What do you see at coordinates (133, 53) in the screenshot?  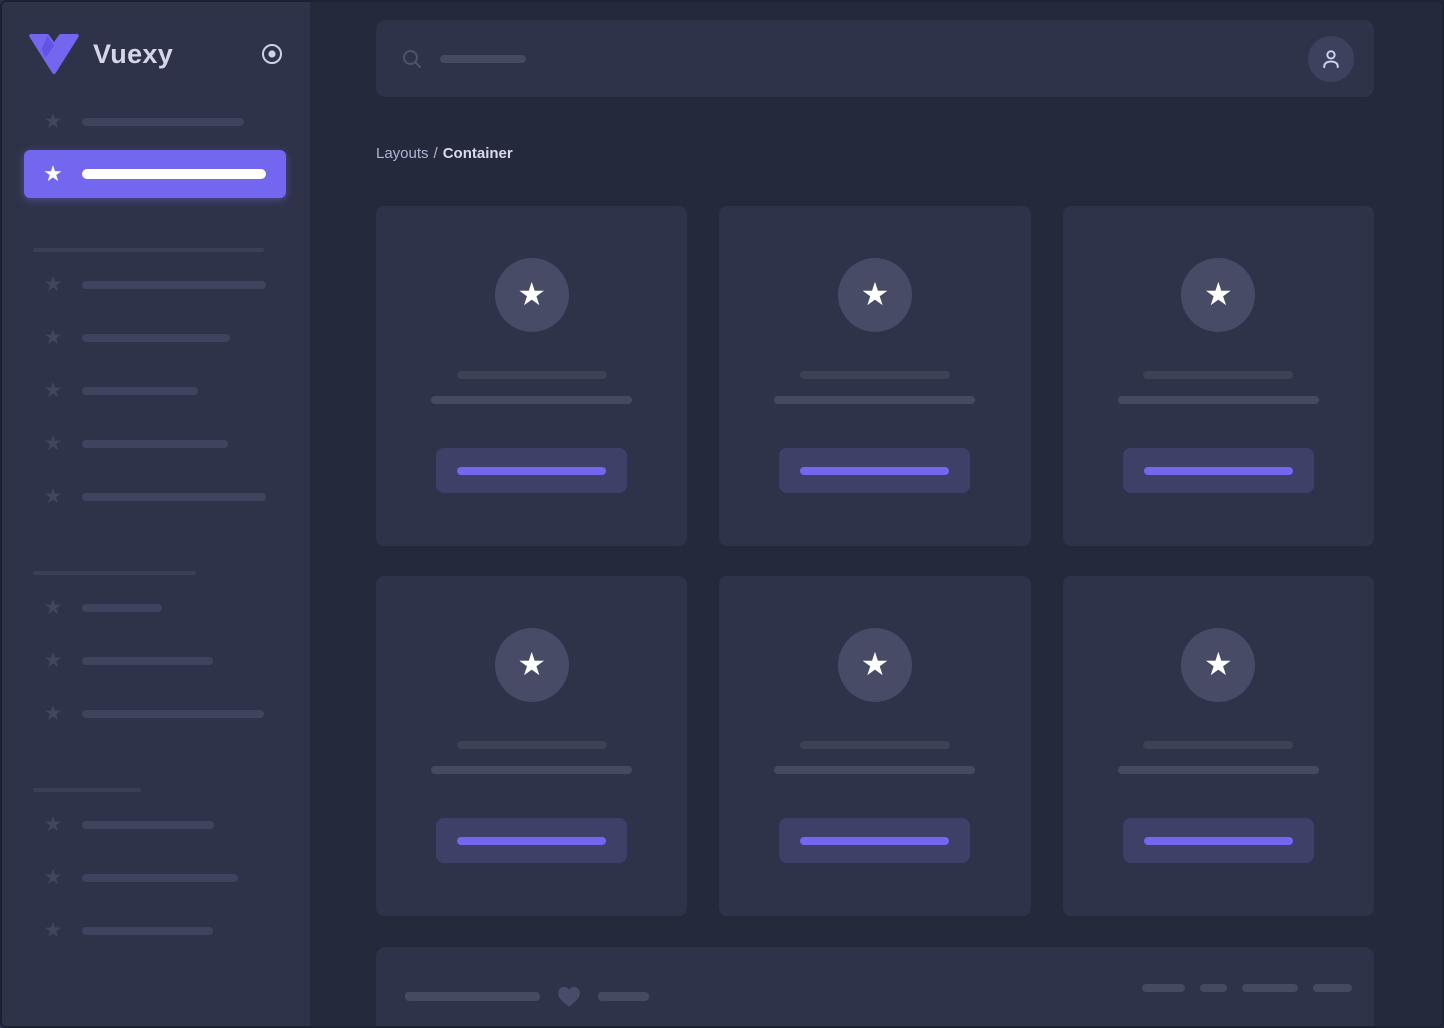 I see `brand-name: Vuexy` at bounding box center [133, 53].